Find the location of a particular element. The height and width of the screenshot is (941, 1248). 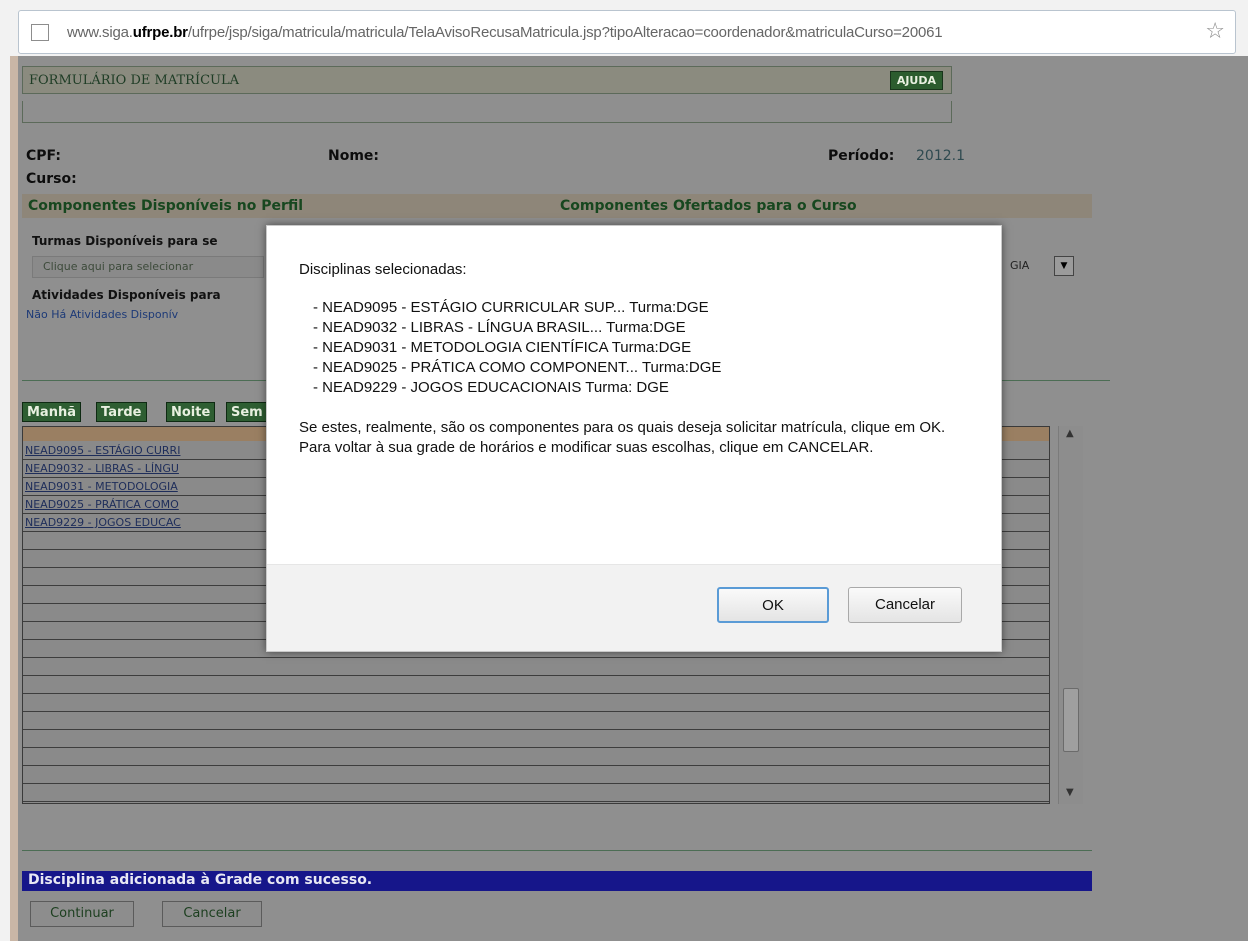

scroll-thumb is located at coordinates (1071, 720).